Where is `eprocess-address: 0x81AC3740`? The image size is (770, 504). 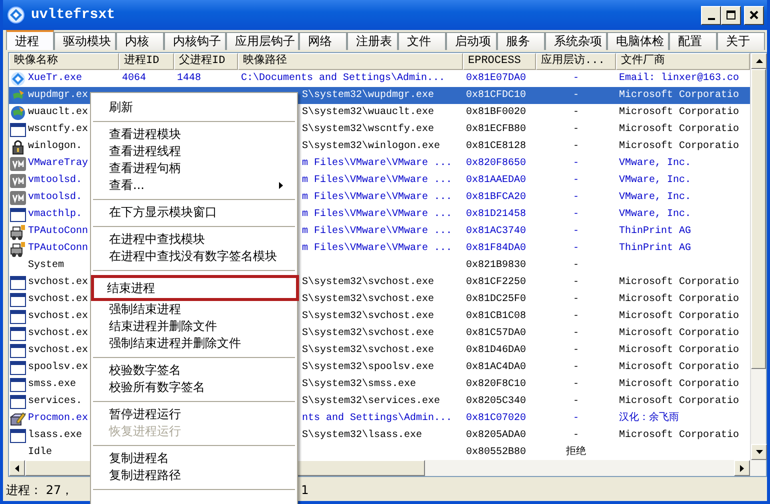 eprocess-address: 0x81AC3740 is located at coordinates (496, 231).